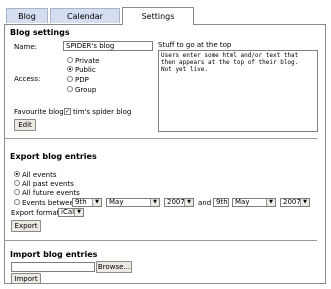 This screenshot has height=289, width=331. What do you see at coordinates (39, 175) in the screenshot?
I see `export-all-label: All events` at bounding box center [39, 175].